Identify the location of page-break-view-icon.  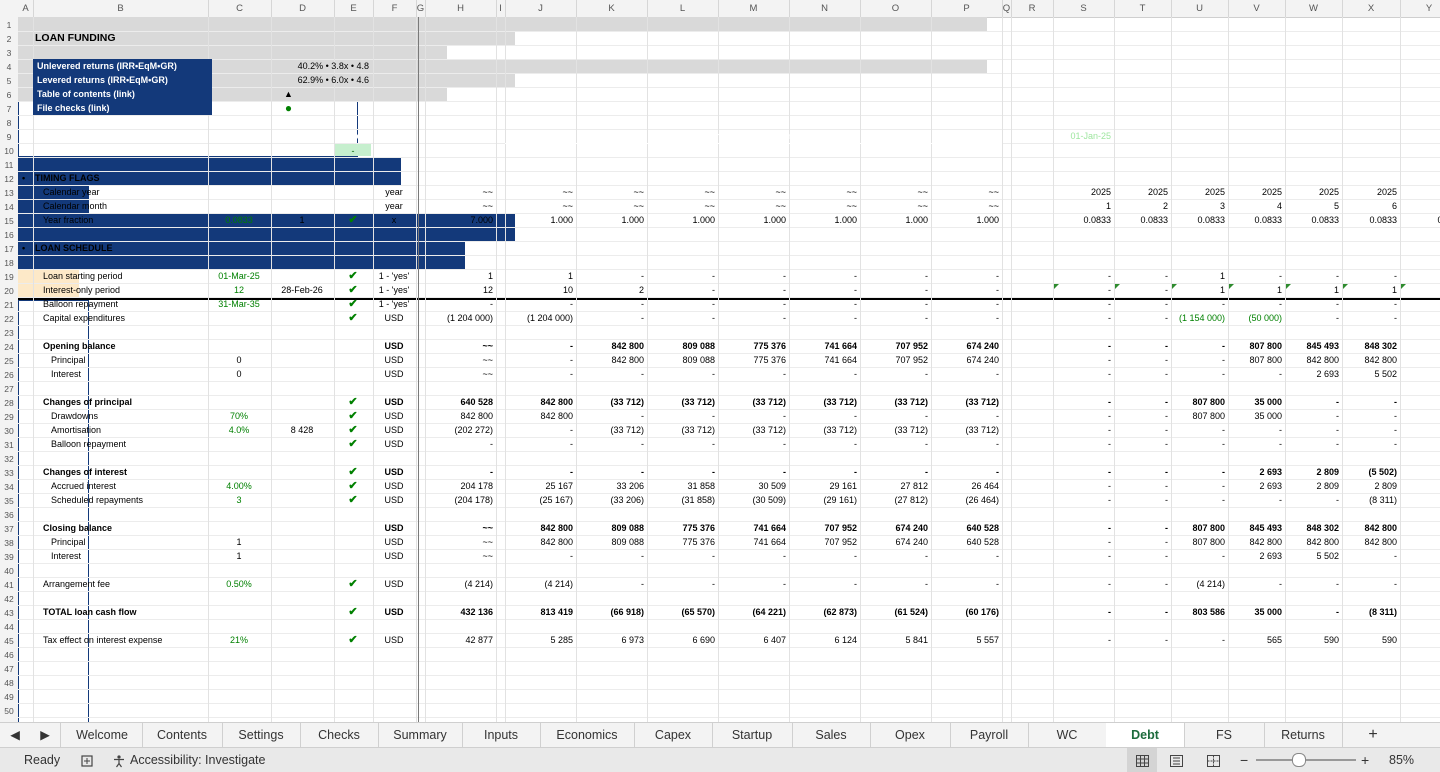
(1213, 760).